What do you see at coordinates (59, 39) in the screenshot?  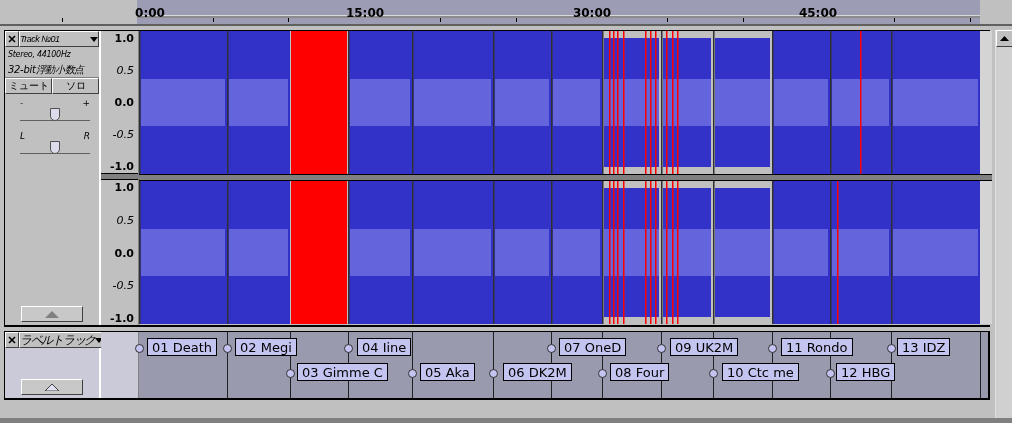 I see `track-name-menu: Track №01` at bounding box center [59, 39].